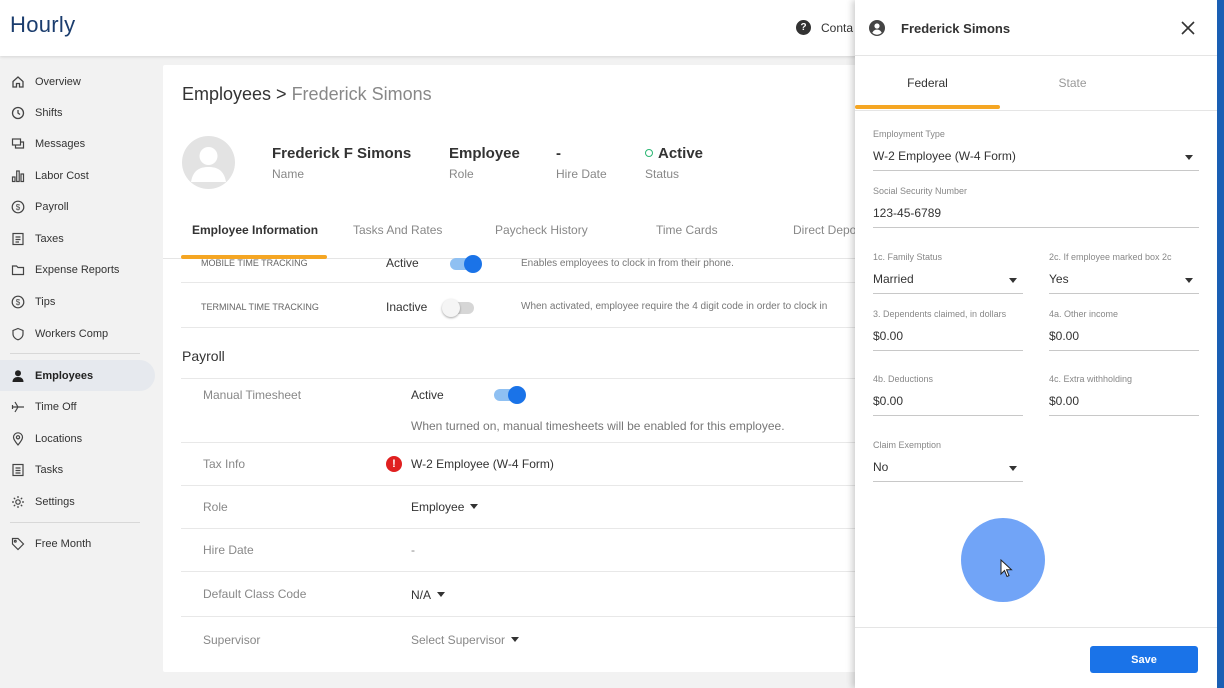 Image resolution: width=1224 pixels, height=688 pixels. What do you see at coordinates (77, 375) in the screenshot?
I see `sidebar-item-employees: Employees` at bounding box center [77, 375].